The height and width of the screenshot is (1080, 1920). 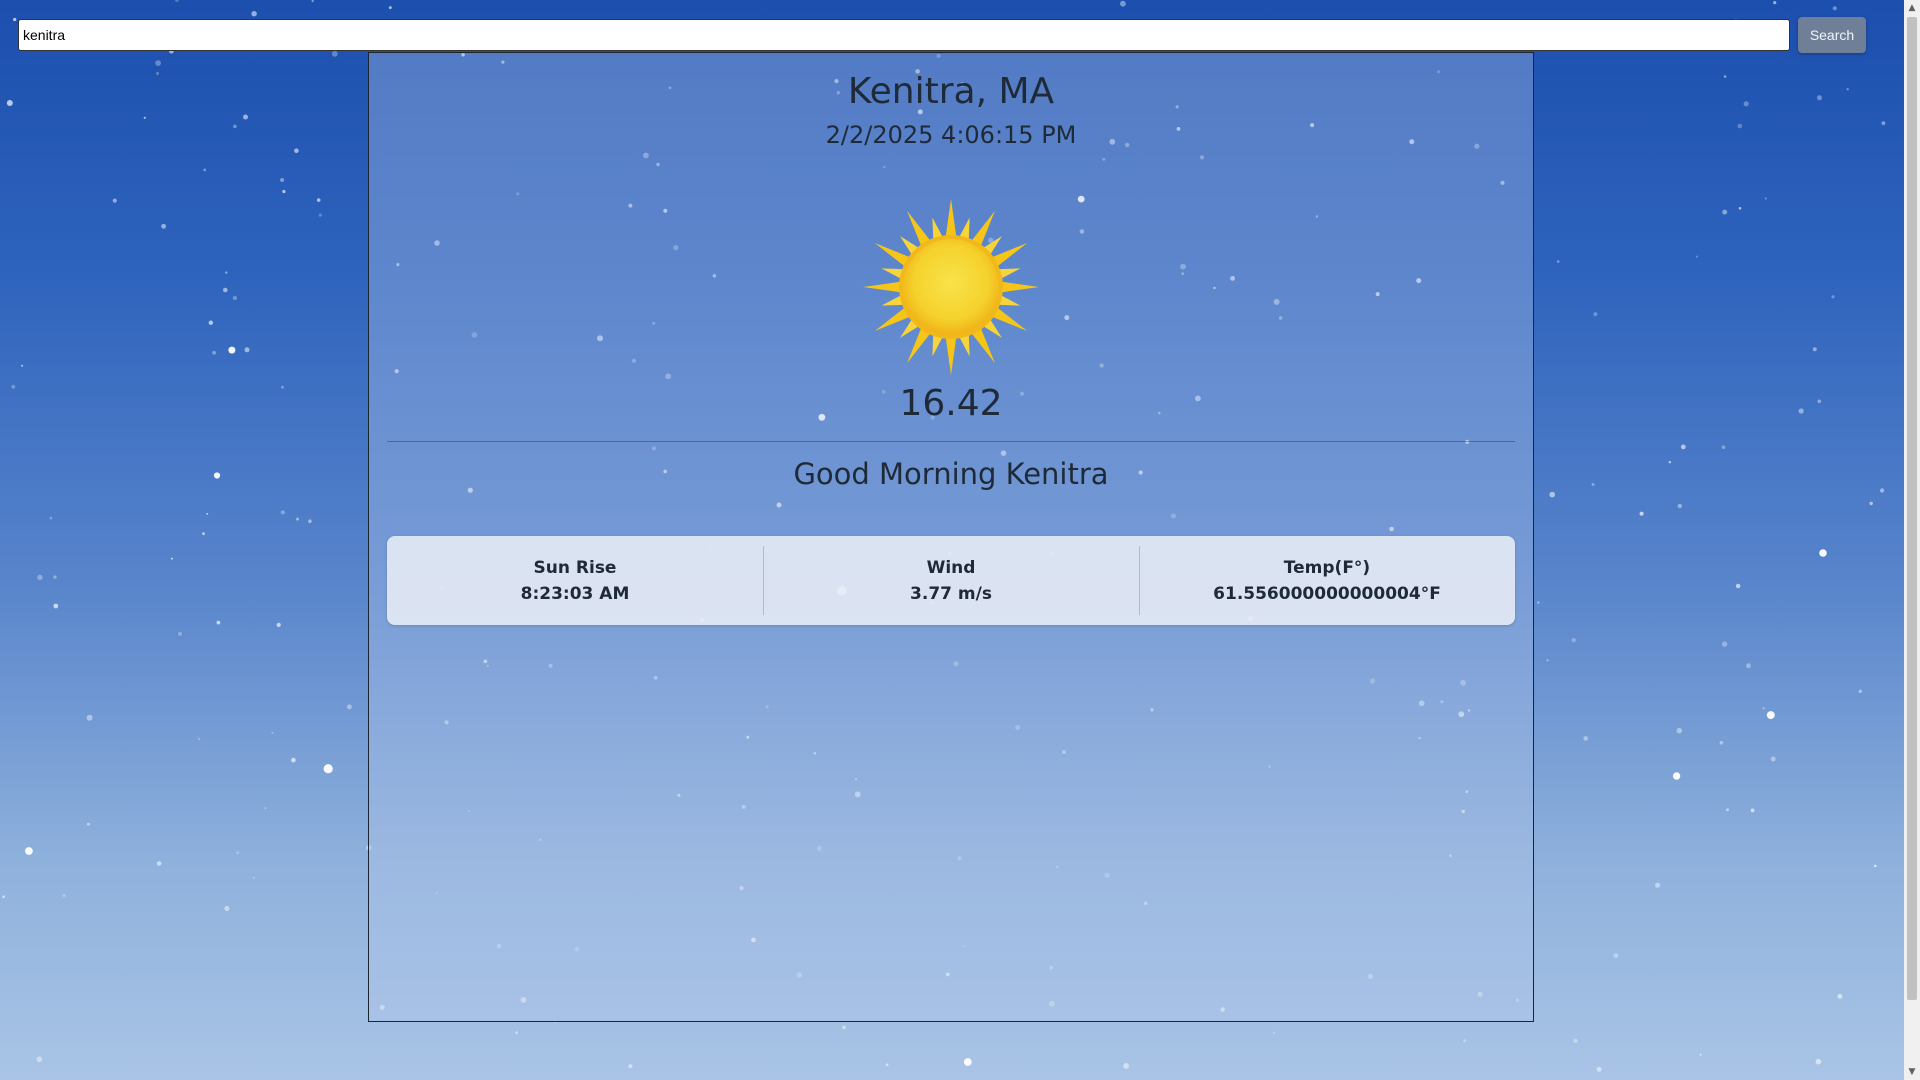 I want to click on stat-value: 8:23:03 AM, so click(x=575, y=593).